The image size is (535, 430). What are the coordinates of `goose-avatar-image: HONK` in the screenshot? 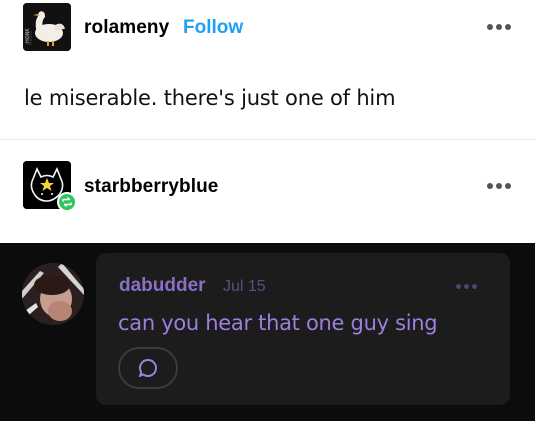 It's located at (47, 27).